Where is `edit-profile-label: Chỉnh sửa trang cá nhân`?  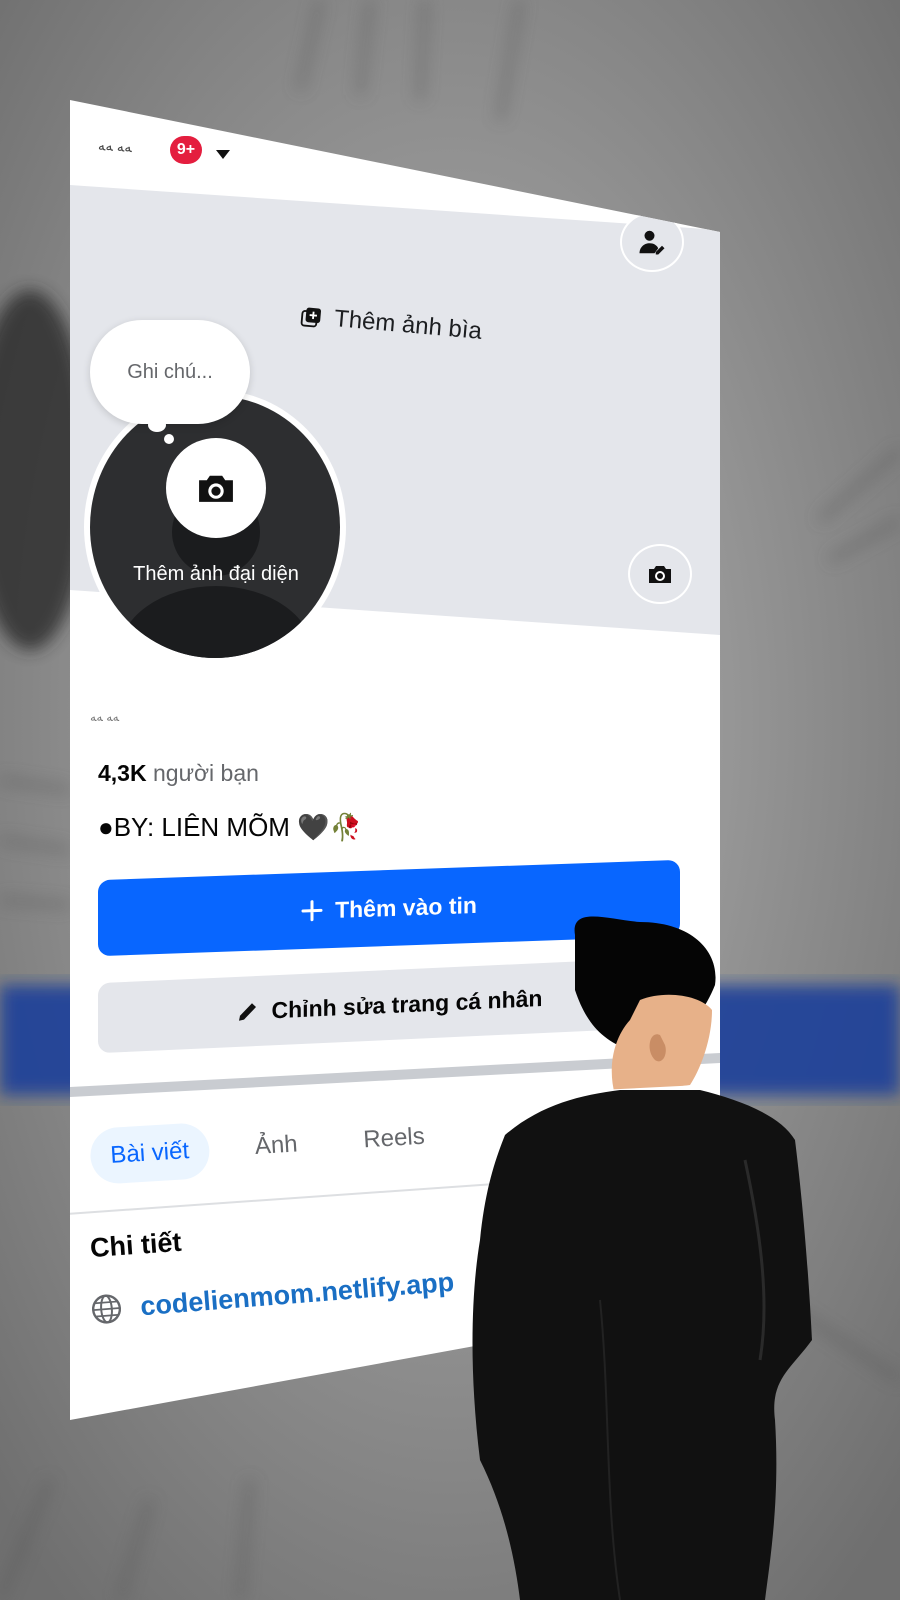 edit-profile-label: Chỉnh sửa trang cá nhân is located at coordinates (407, 1003).